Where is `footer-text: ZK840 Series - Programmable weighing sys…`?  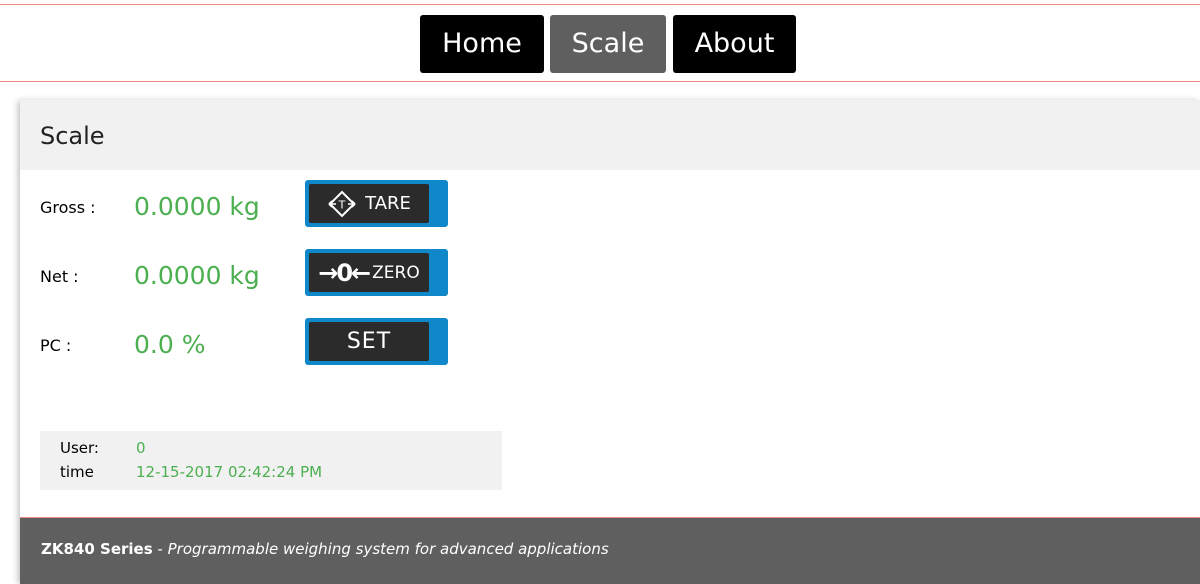
footer-text: ZK840 Series - Programmable weighing sys… is located at coordinates (325, 549).